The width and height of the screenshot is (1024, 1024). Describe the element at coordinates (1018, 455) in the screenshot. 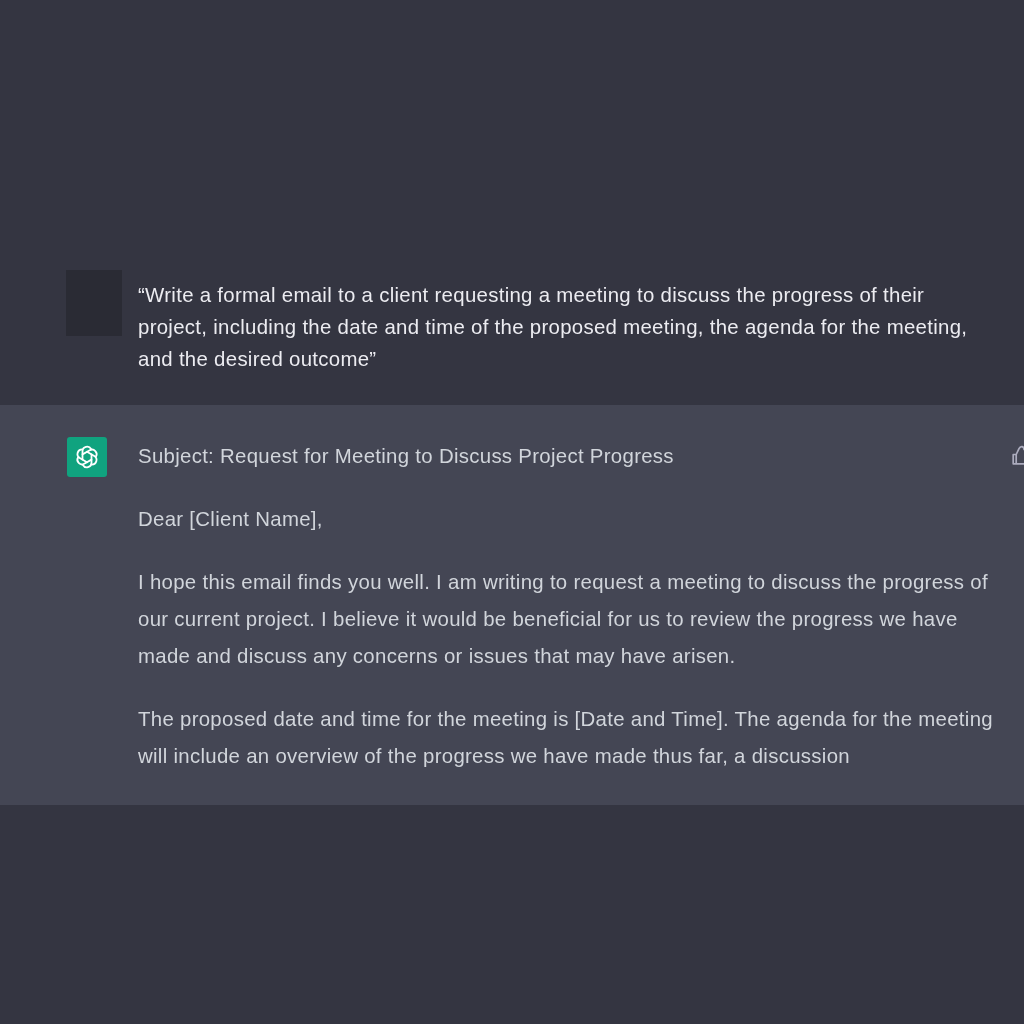

I see `thumbs-up-icon` at that location.